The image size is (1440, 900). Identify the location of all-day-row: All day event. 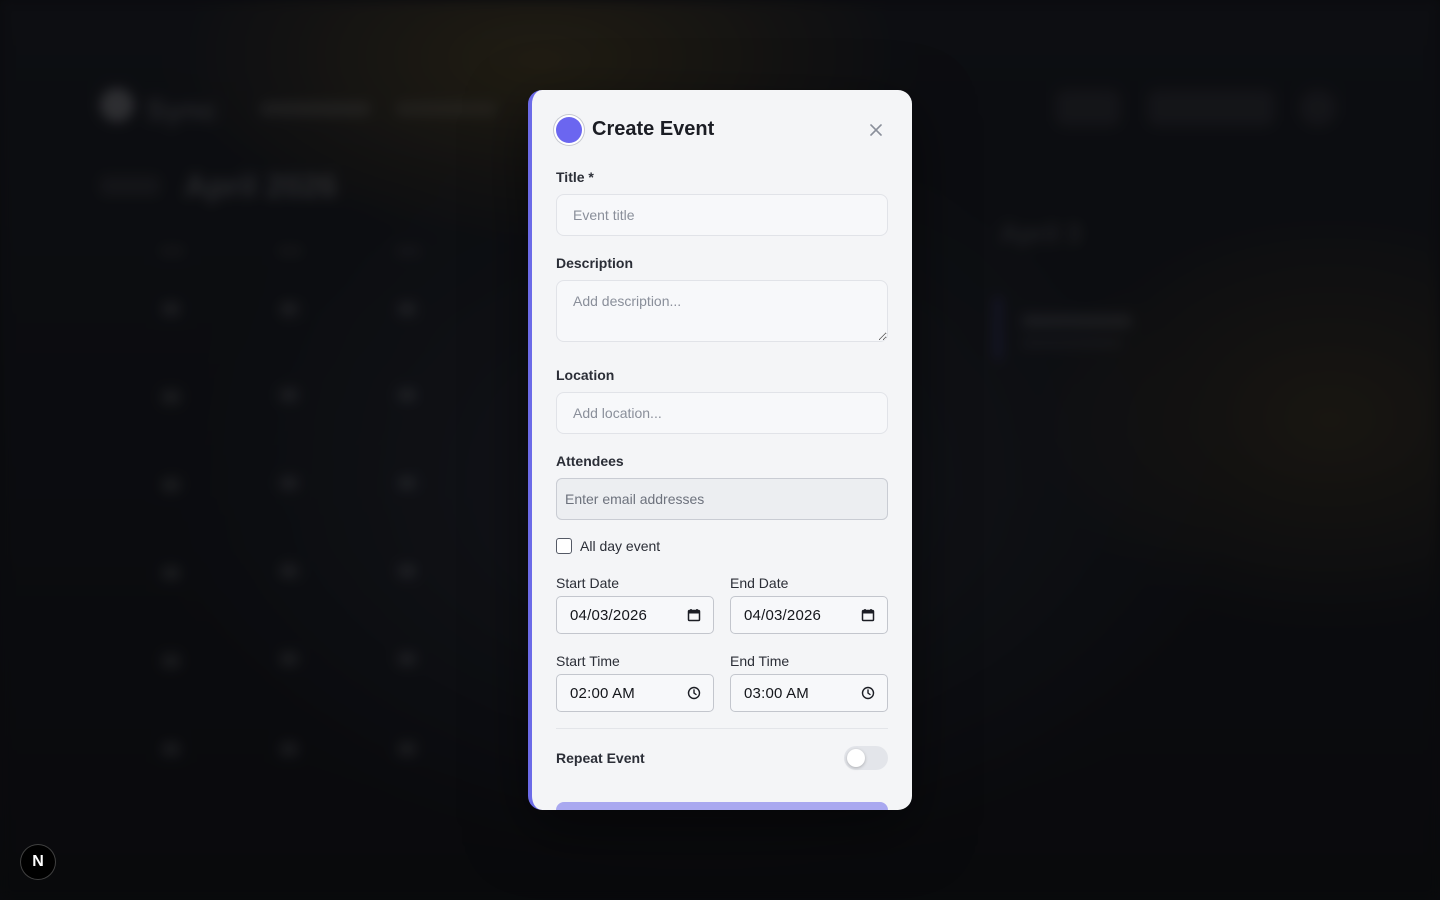
(608, 546).